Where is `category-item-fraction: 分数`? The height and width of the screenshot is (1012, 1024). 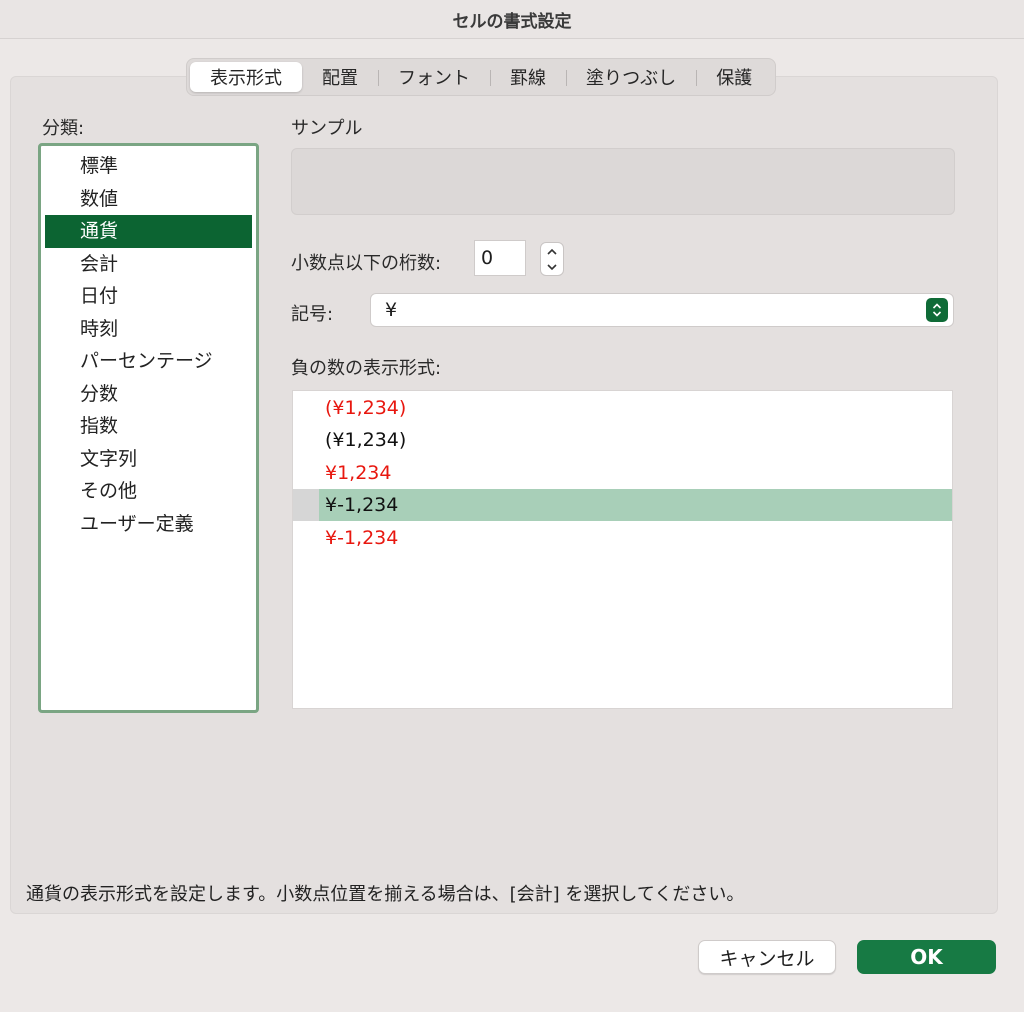 category-item-fraction: 分数 is located at coordinates (148, 394).